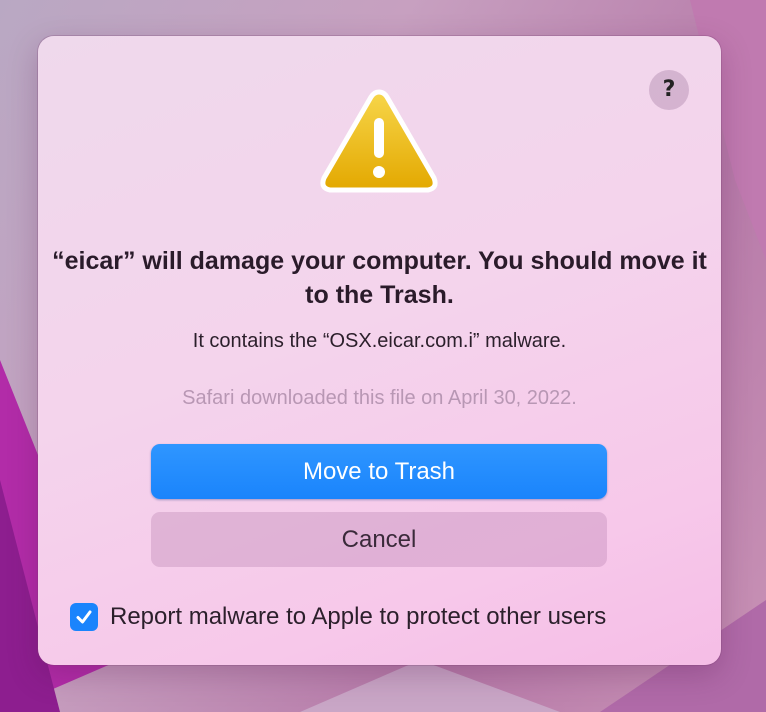  I want to click on report-malware-checkbox, so click(84, 617).